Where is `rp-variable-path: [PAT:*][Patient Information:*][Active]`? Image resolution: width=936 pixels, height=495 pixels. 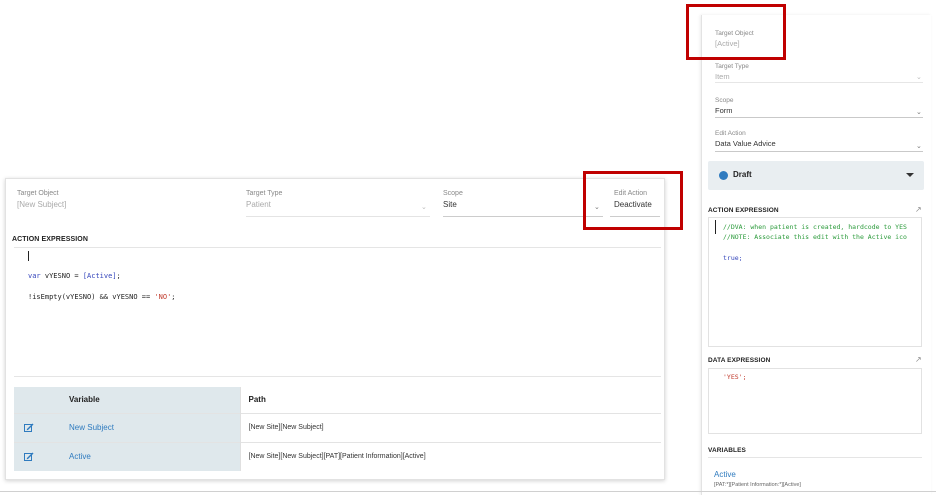
rp-variable-path: [PAT:*][Patient Information:*][Active] is located at coordinates (757, 485).